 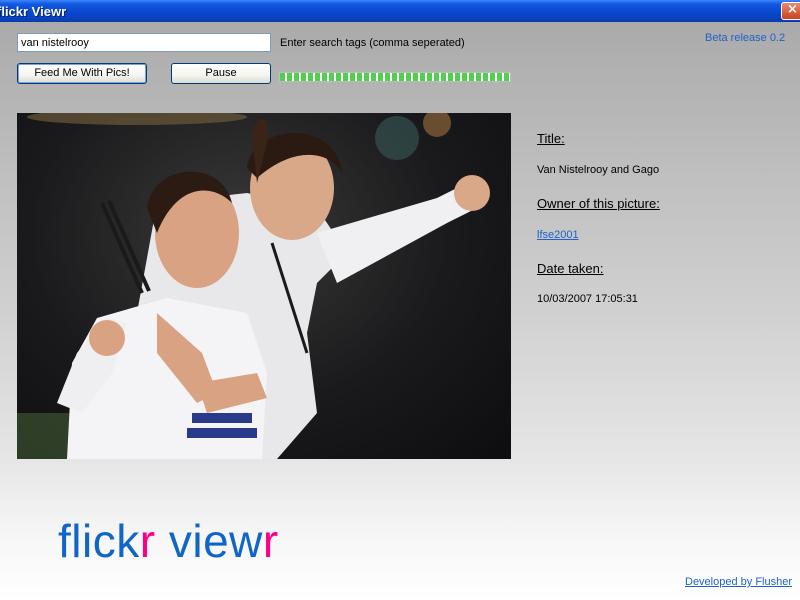 I want to click on progress-bar, so click(x=395, y=77).